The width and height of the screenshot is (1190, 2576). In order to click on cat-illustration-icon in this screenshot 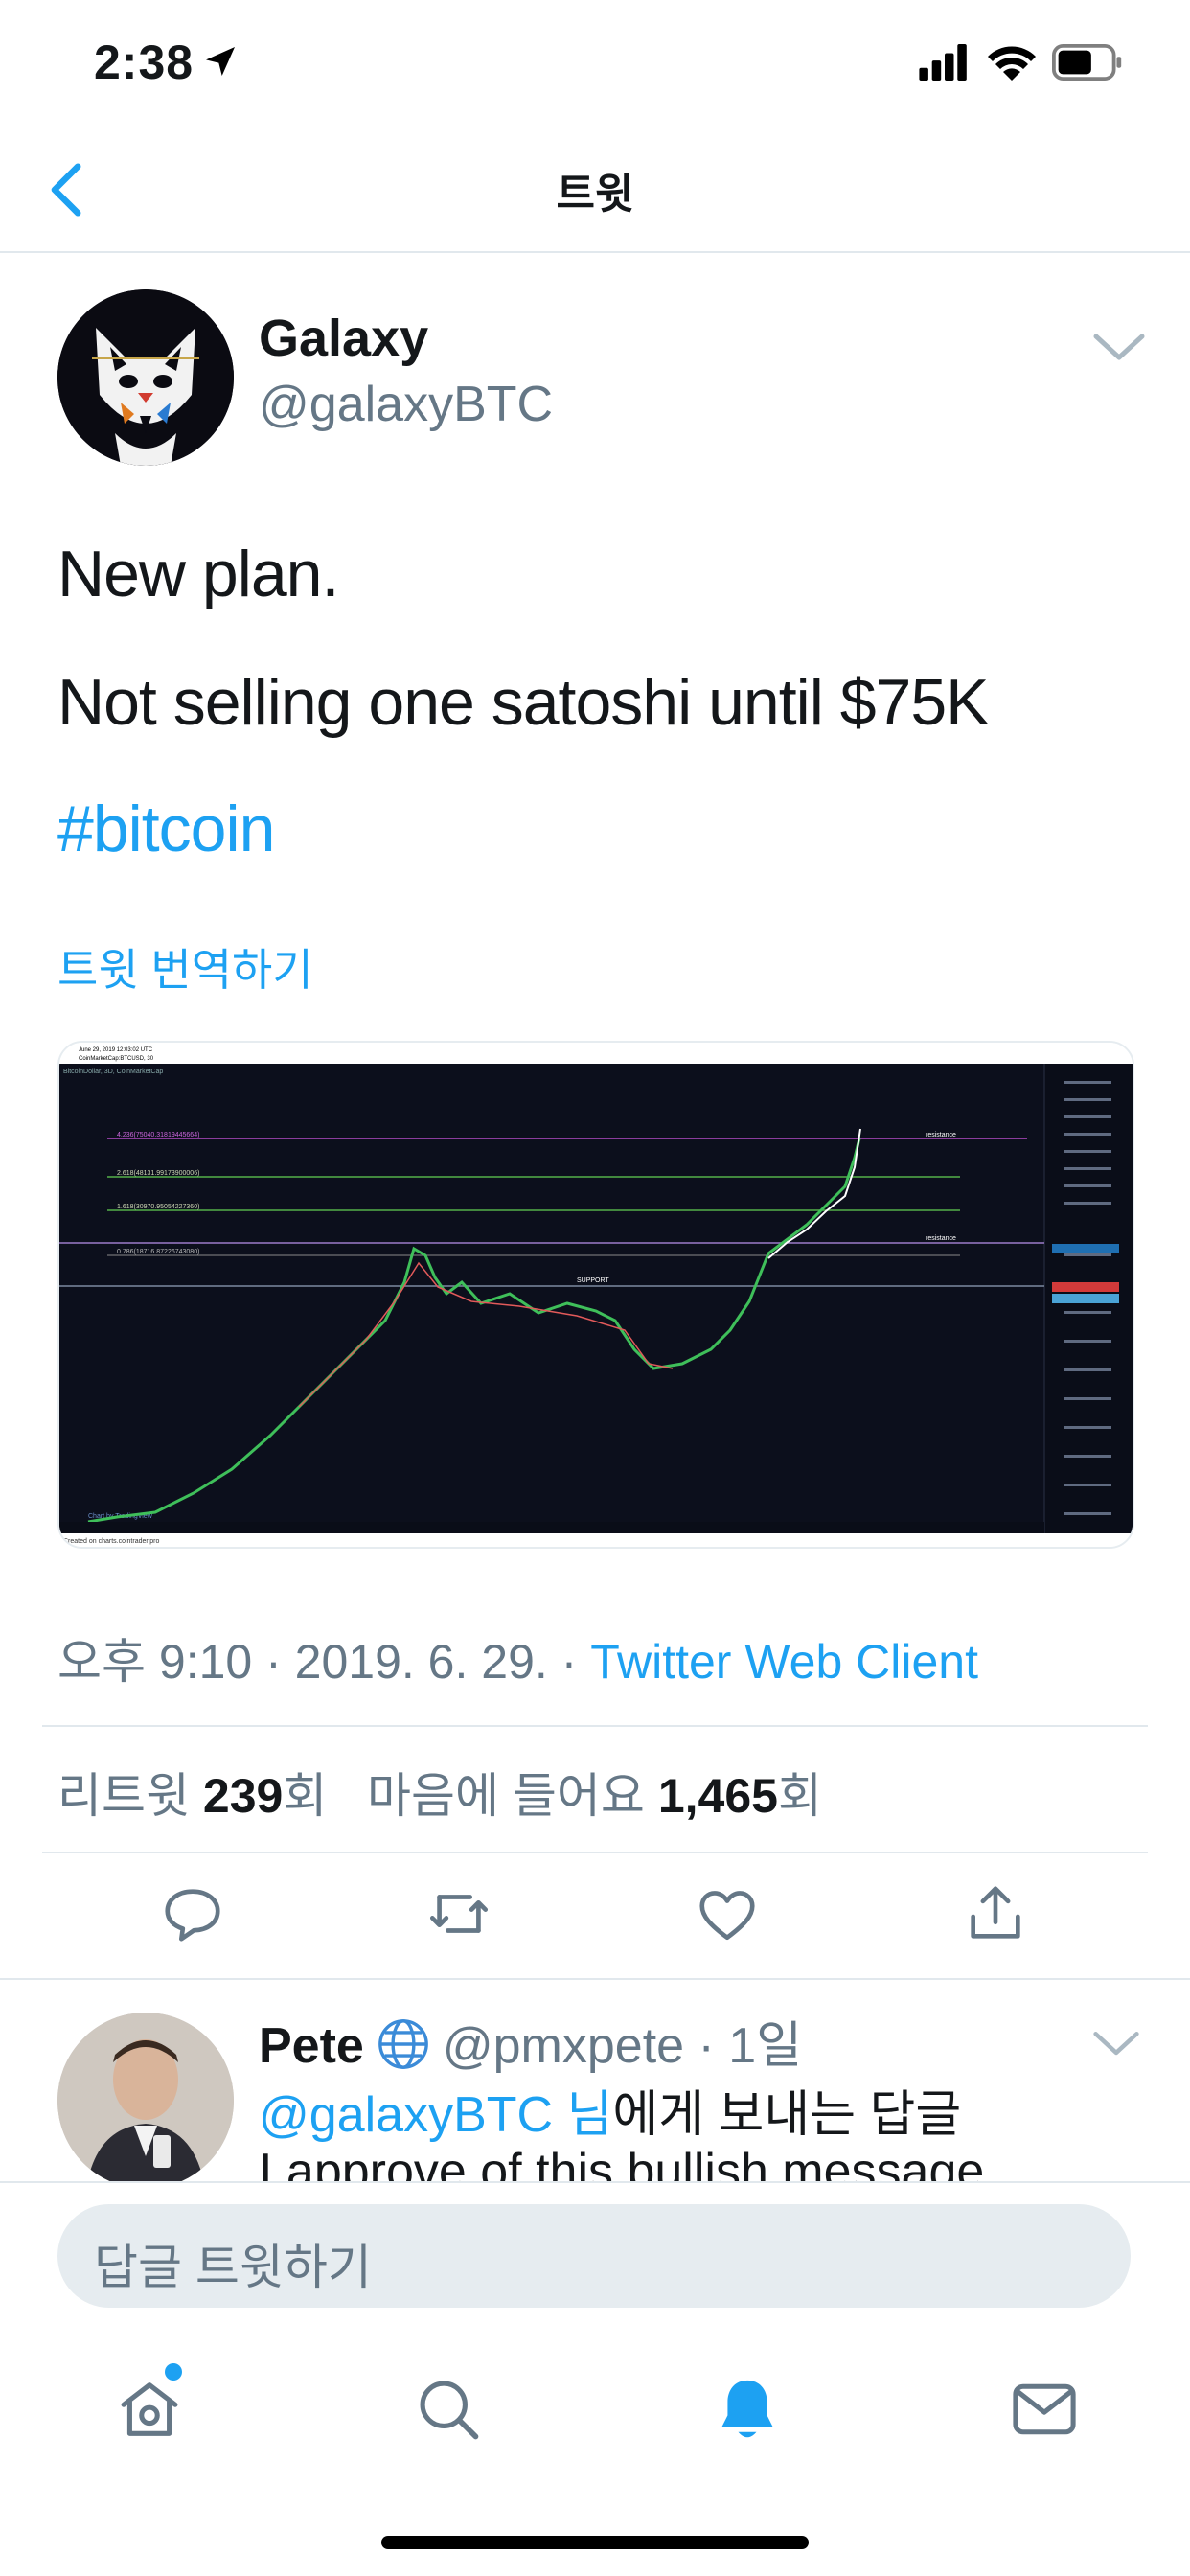, I will do `click(146, 377)`.